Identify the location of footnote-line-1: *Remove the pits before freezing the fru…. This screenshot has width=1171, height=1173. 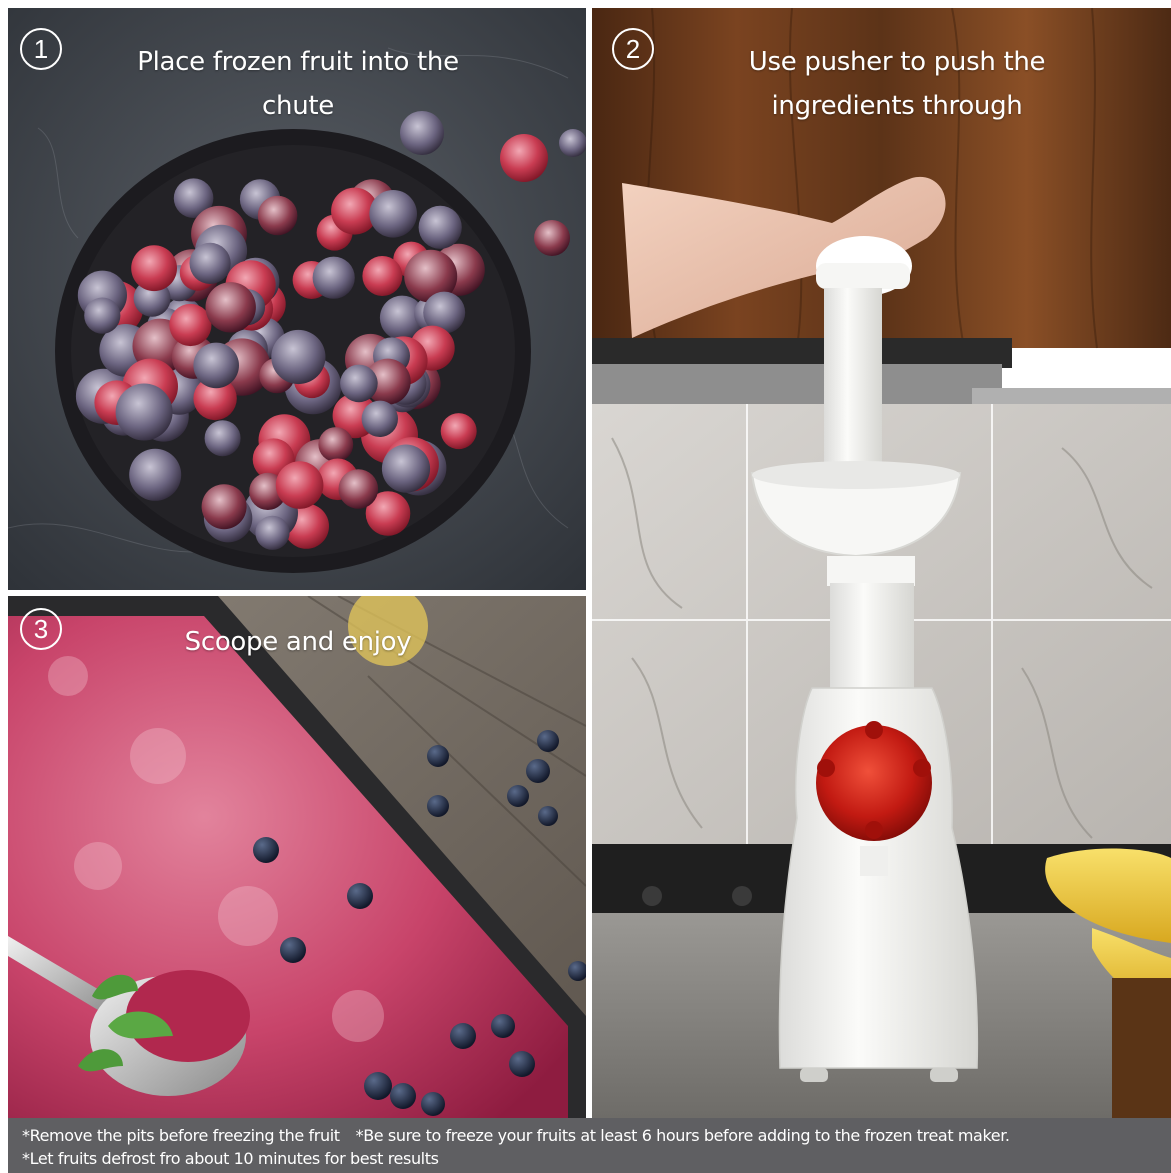
(596, 1135).